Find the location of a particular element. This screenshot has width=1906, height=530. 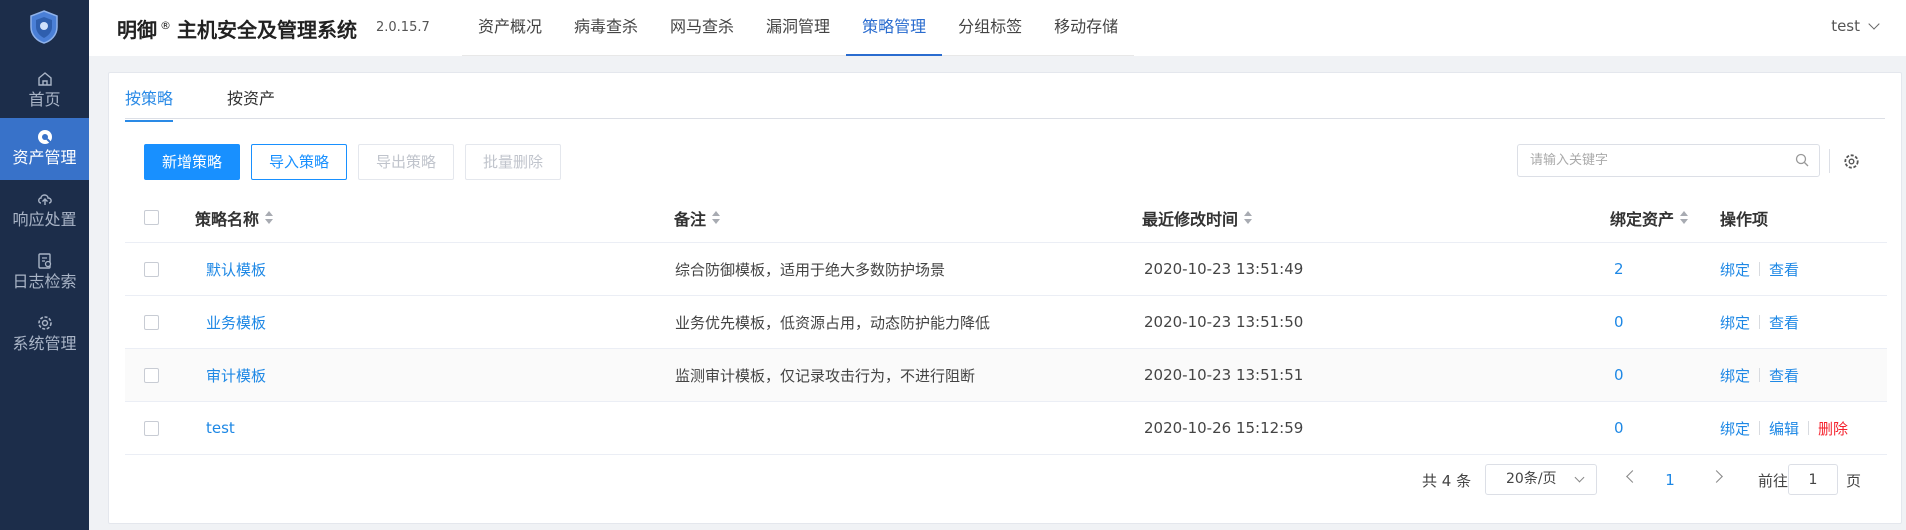

sidebar: 首页 资产管理 响应处置 日志检索 系统管理 is located at coordinates (44, 265).